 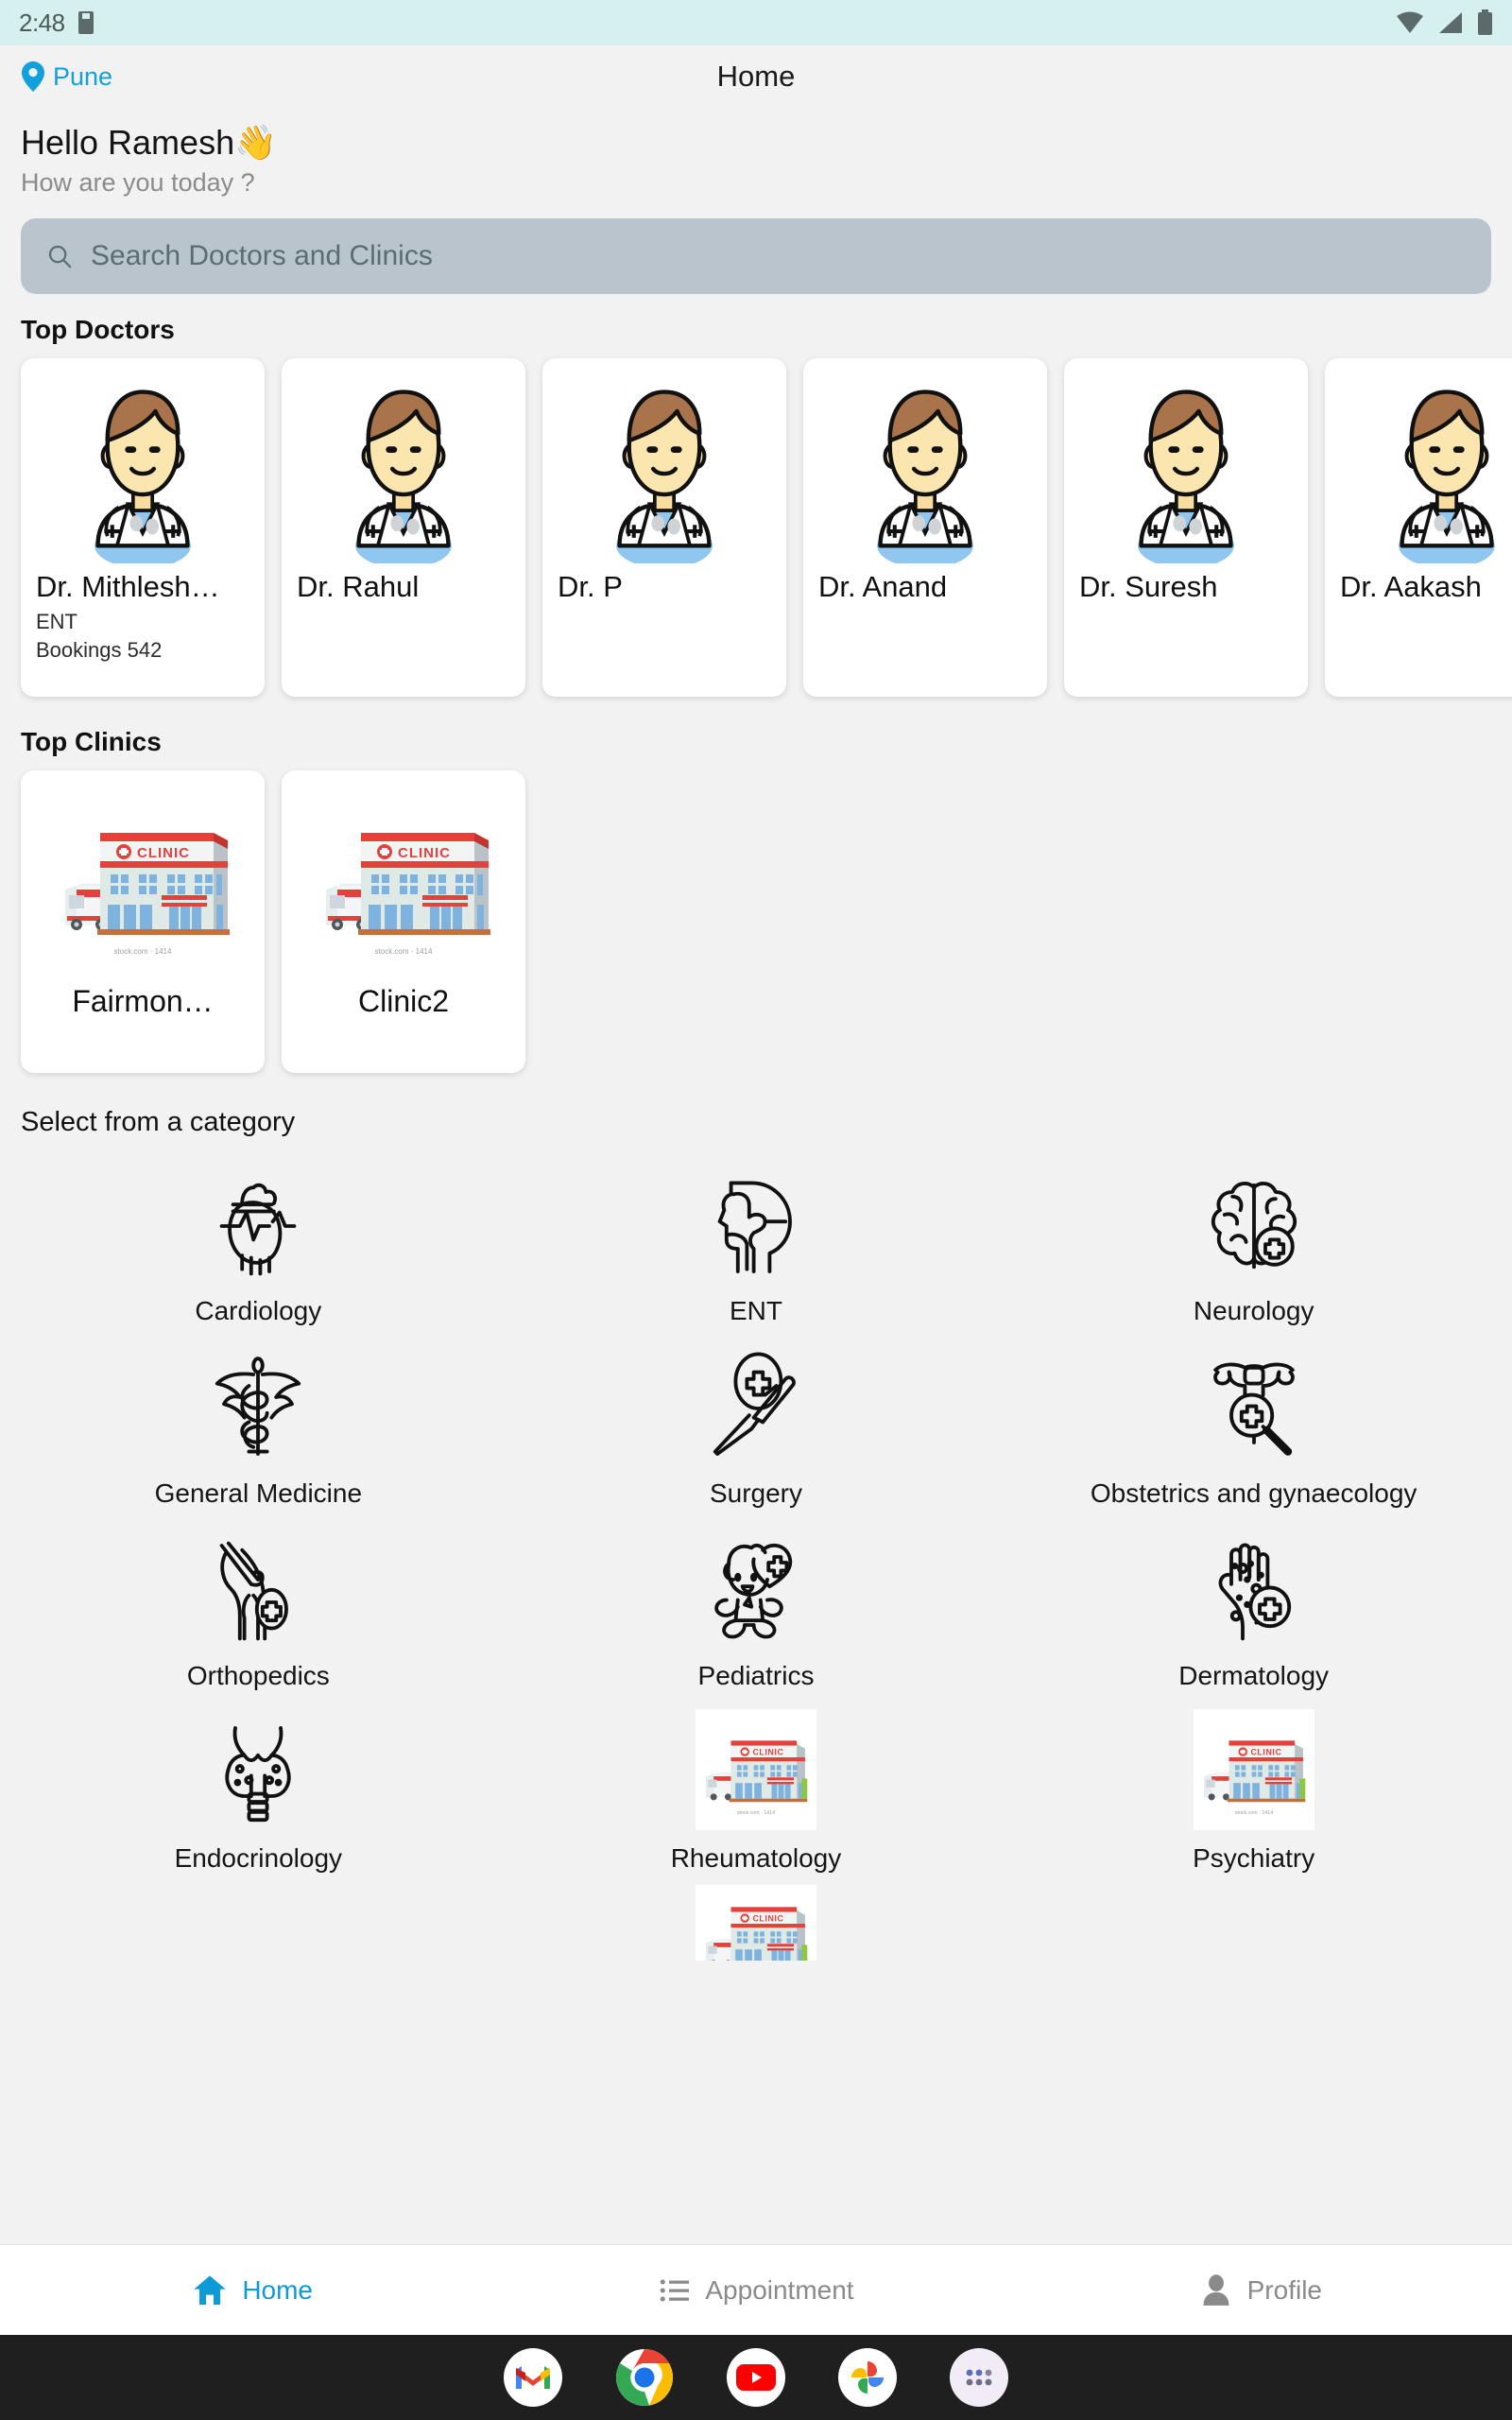 I want to click on battery-icon, so click(x=1485, y=22).